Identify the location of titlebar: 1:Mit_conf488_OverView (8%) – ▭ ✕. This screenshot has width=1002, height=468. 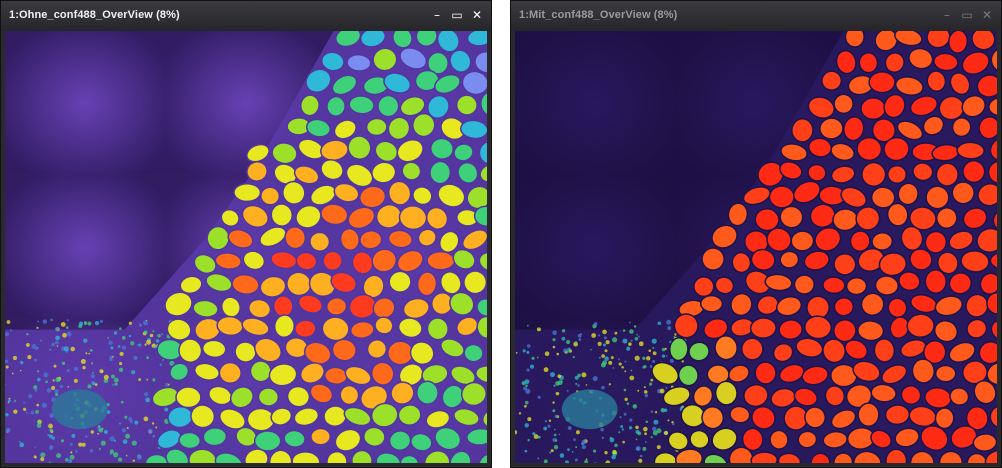
(756, 16).